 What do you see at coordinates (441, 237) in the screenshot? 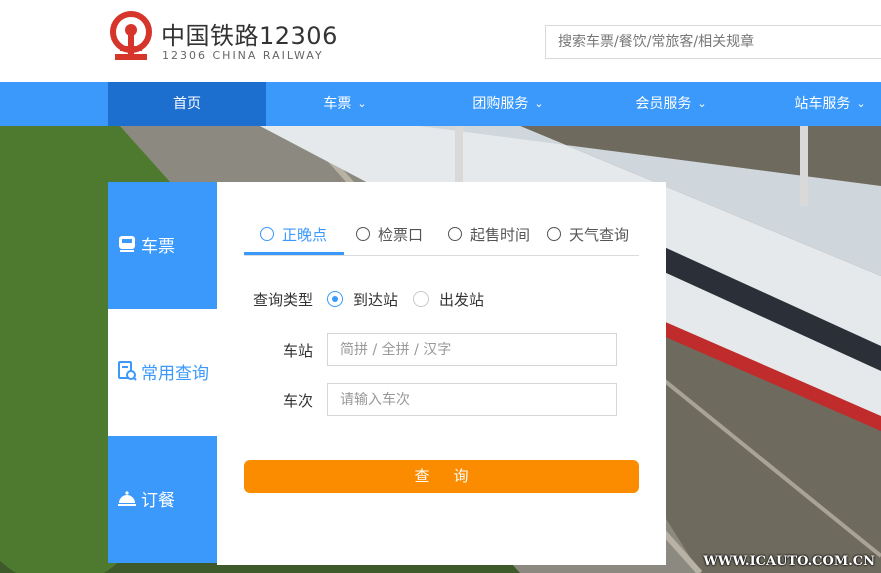
I see `query-tabs: 正晚点 检票口 起售时间 天气查询` at bounding box center [441, 237].